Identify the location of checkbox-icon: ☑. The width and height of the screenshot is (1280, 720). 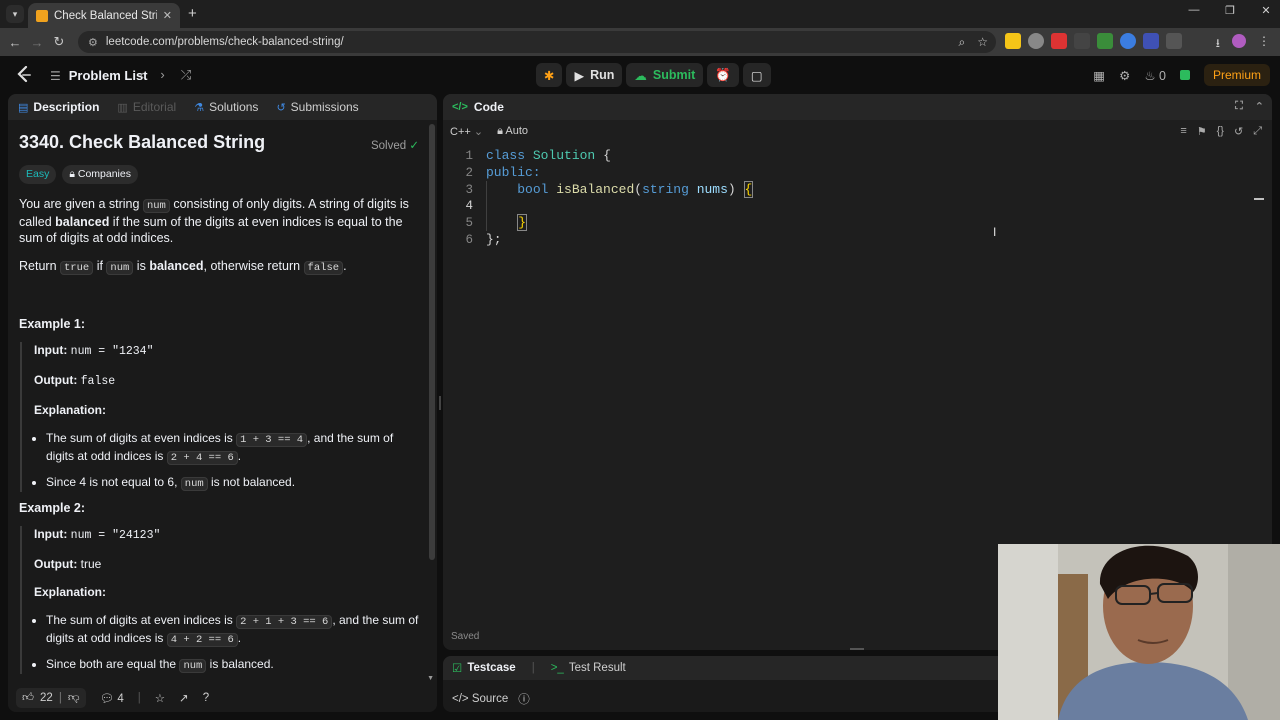
(457, 669).